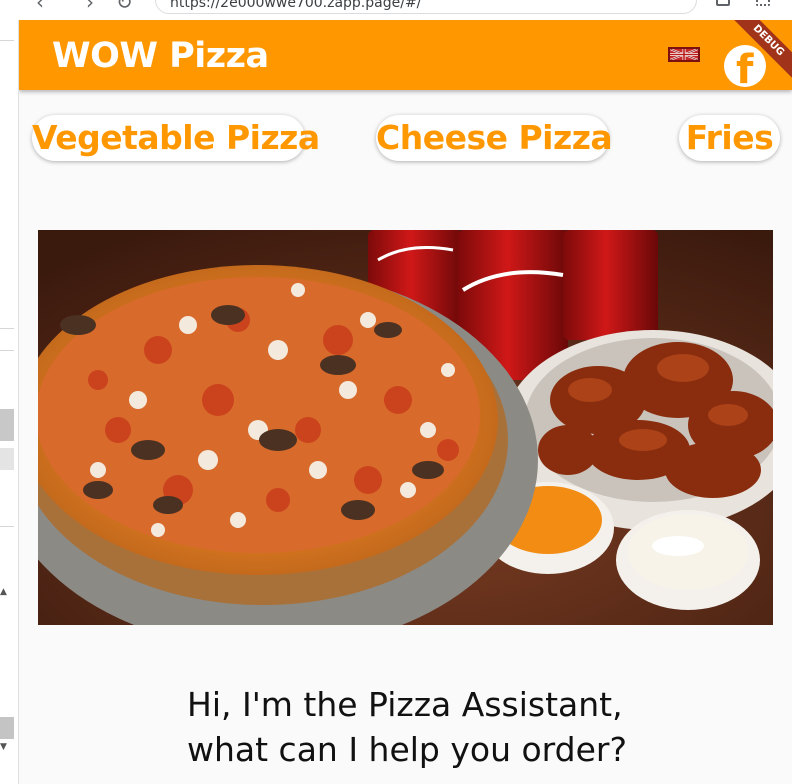 Image resolution: width=792 pixels, height=784 pixels. I want to click on forward-icon: ›, so click(90, 7).